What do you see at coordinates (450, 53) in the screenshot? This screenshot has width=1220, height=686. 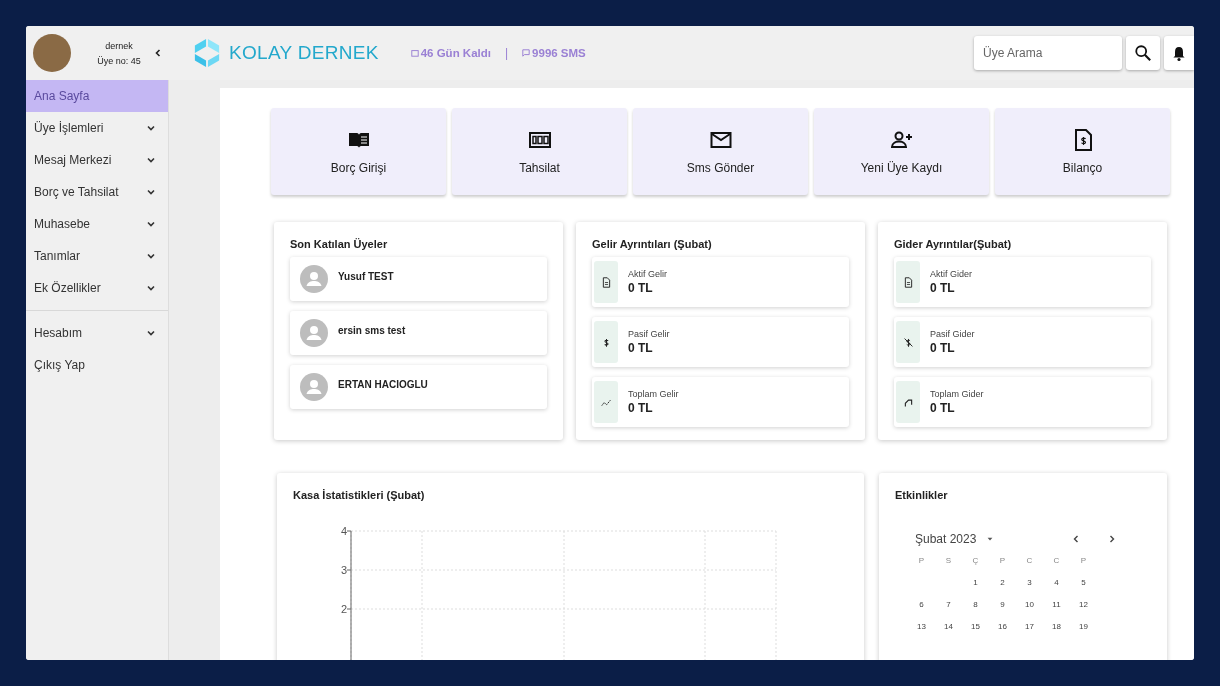 I see `days-left-label: 46 Gün Kaldı` at bounding box center [450, 53].